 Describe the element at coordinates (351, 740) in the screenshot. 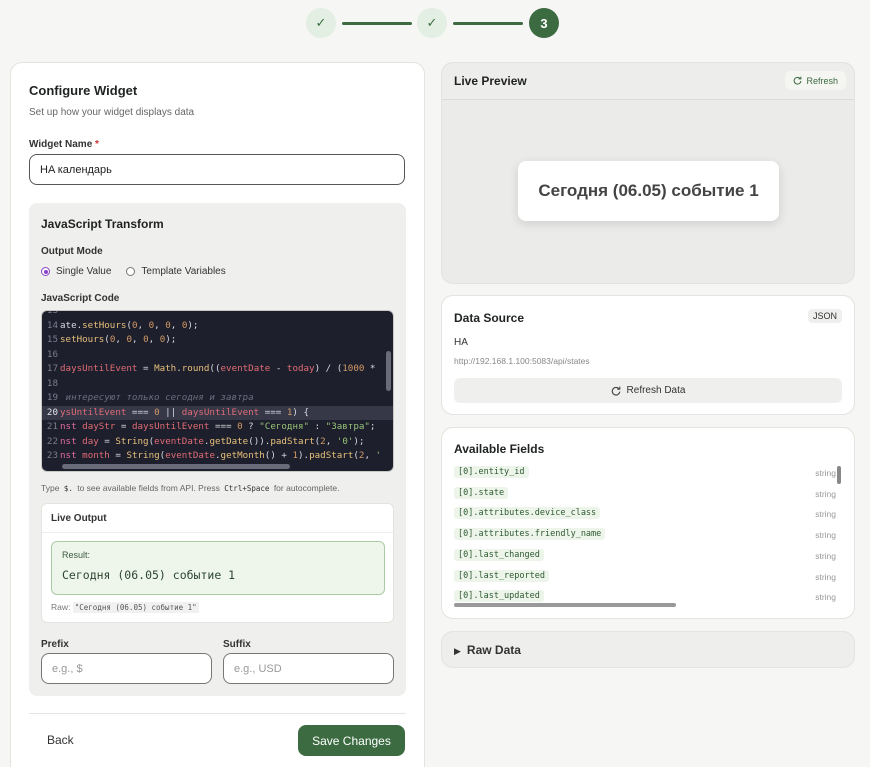

I see `save-changes-button: Save Changes` at that location.